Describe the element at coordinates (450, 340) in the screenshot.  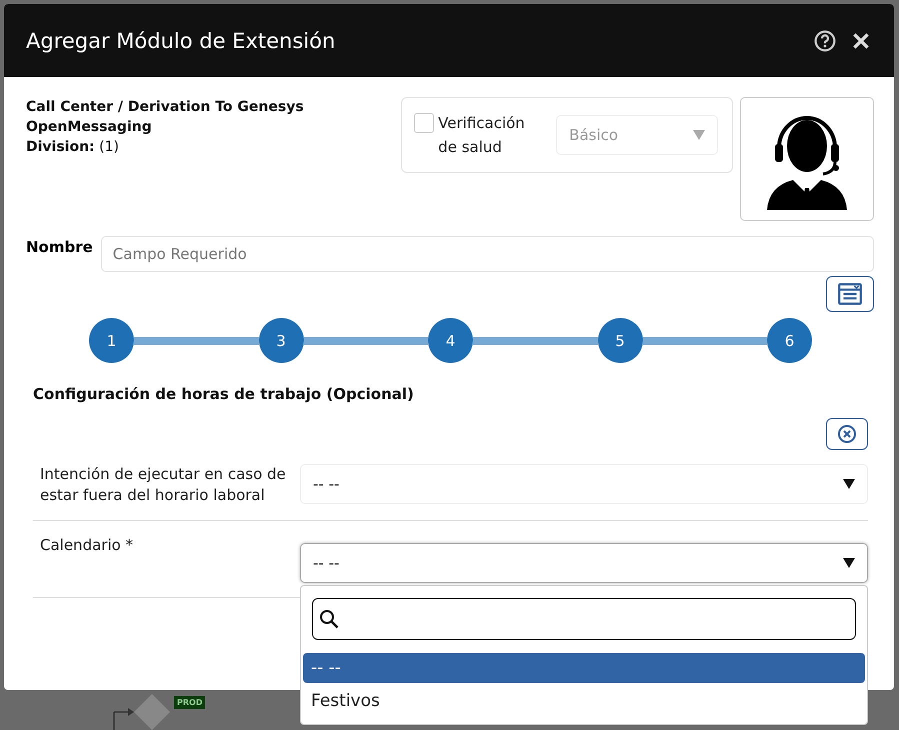
I see `step-circle: 4` at that location.